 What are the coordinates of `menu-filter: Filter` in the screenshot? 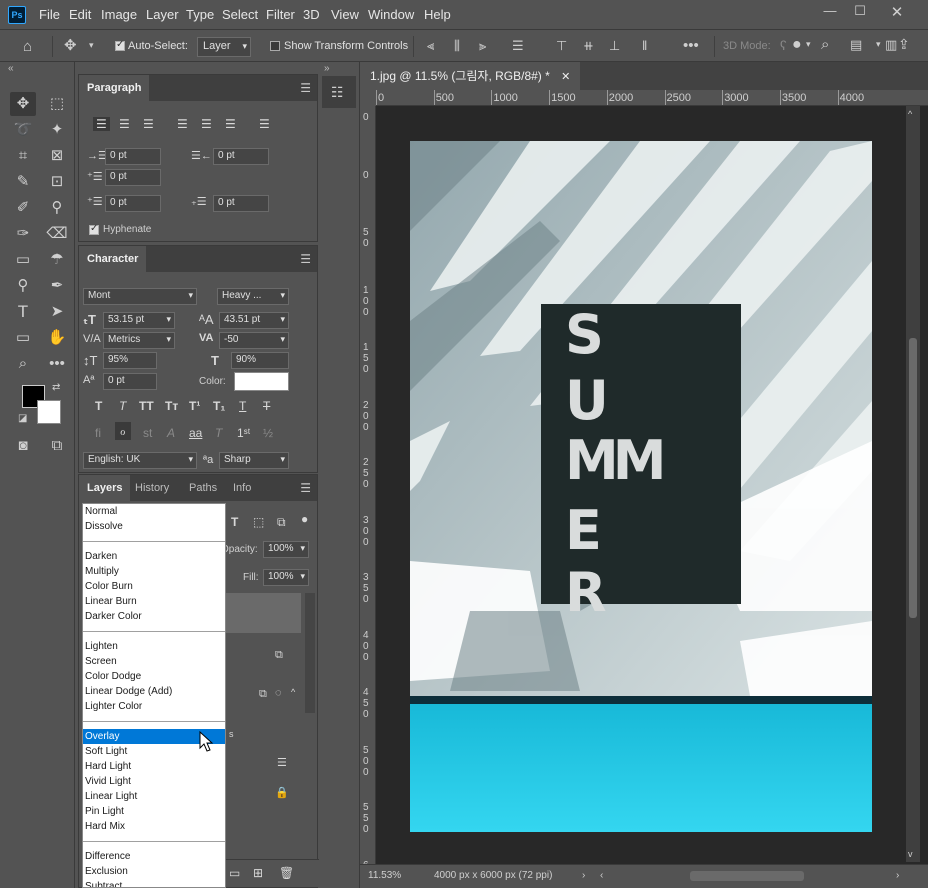 It's located at (280, 14).